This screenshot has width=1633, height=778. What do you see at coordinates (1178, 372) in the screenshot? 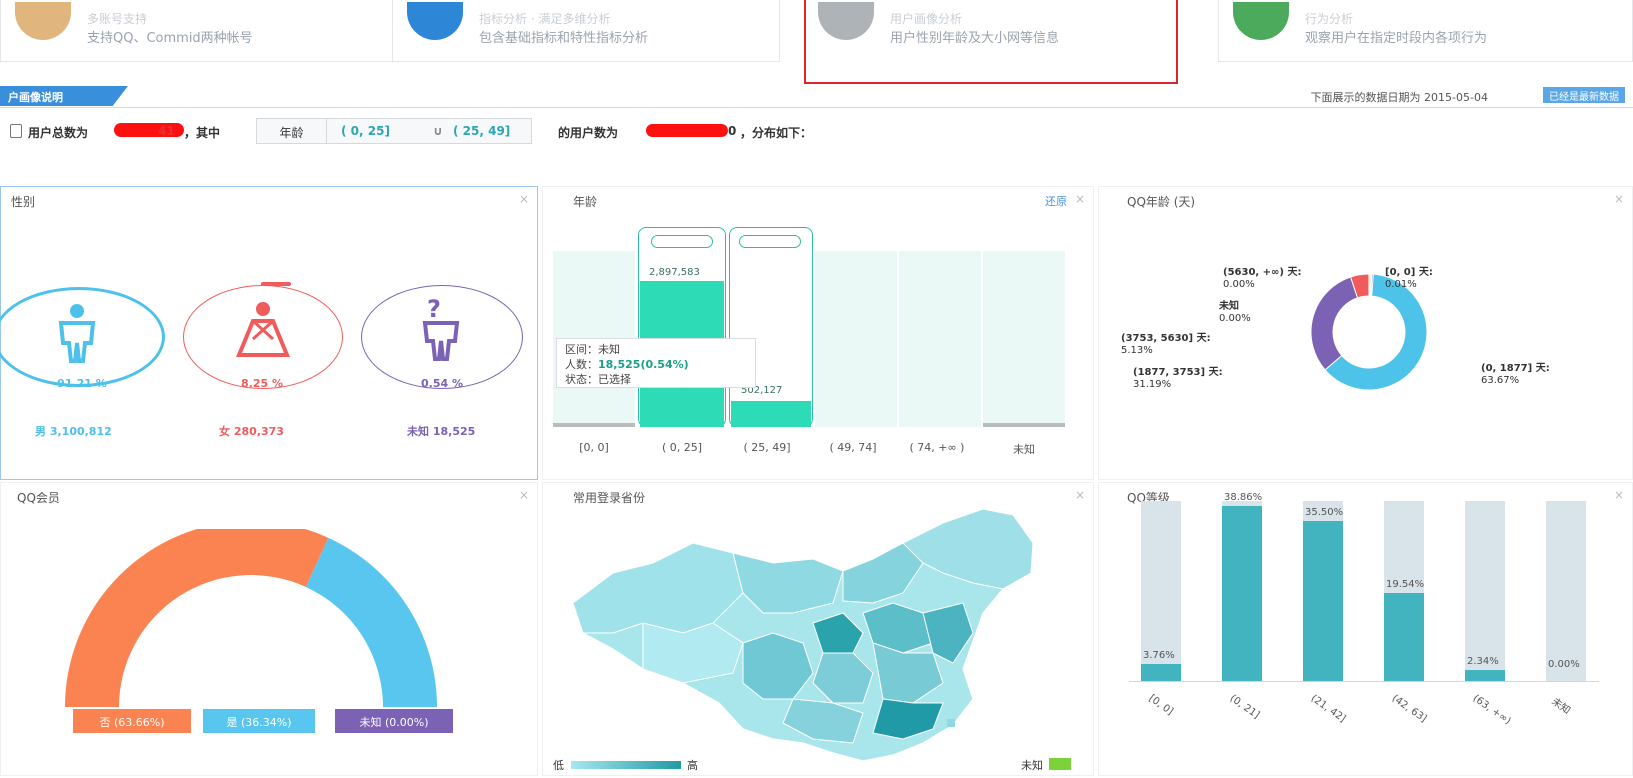
I see `slice-name: (1877, 3753] 天:` at bounding box center [1178, 372].